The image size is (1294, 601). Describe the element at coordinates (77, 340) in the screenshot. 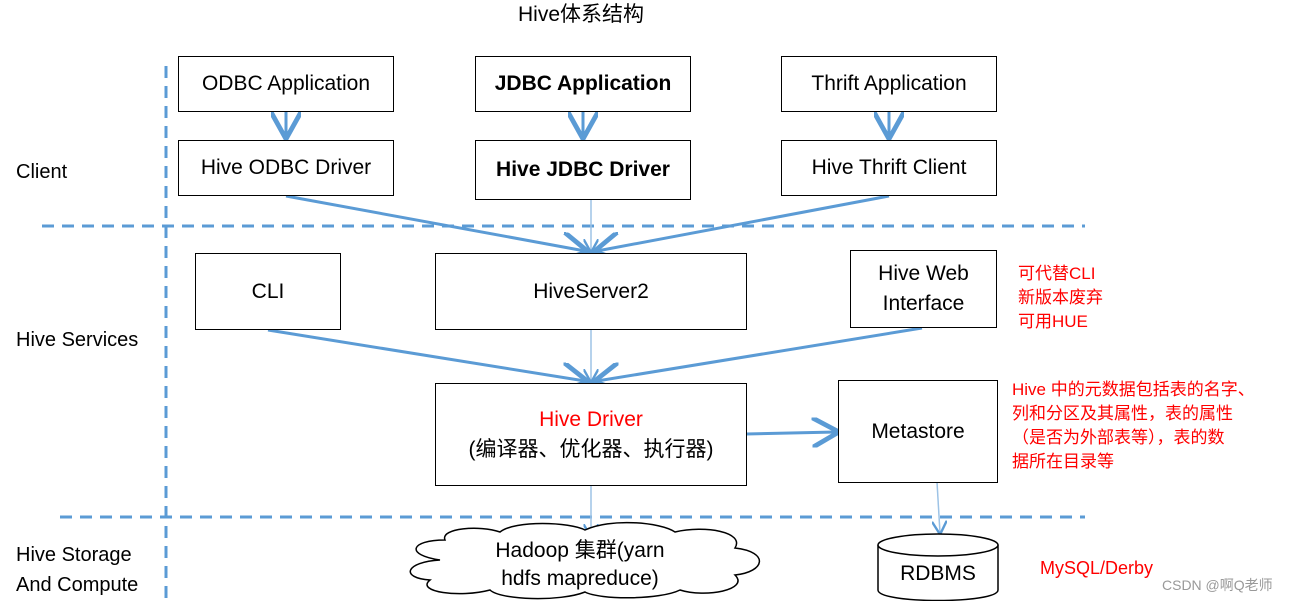

I see `layer-label-services: Hive Services` at that location.